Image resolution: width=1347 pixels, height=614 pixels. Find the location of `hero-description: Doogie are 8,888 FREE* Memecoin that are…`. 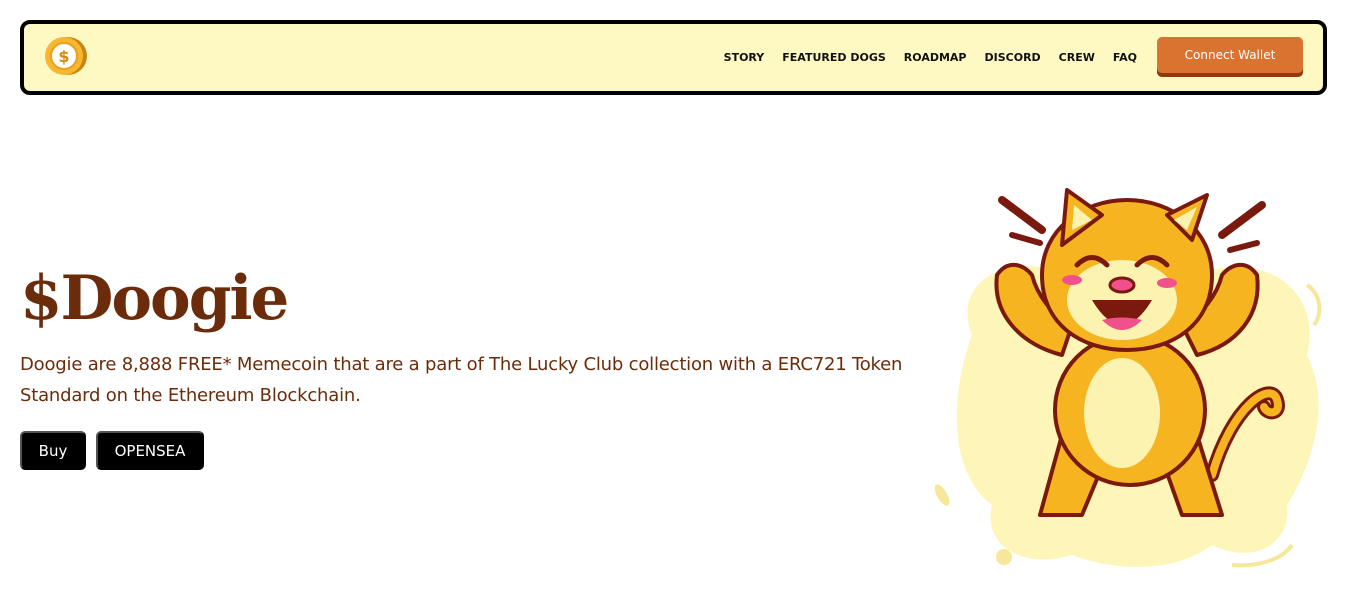

hero-description: Doogie are 8,888 FREE* Memecoin that are… is located at coordinates (461, 380).